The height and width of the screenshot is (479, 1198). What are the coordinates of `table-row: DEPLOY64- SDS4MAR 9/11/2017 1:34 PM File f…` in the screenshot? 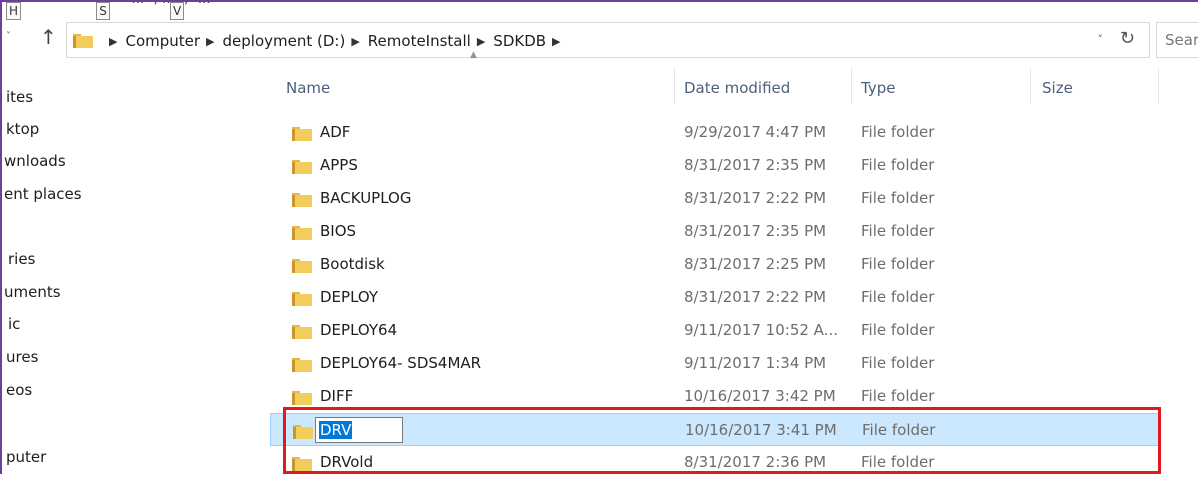 It's located at (715, 363).